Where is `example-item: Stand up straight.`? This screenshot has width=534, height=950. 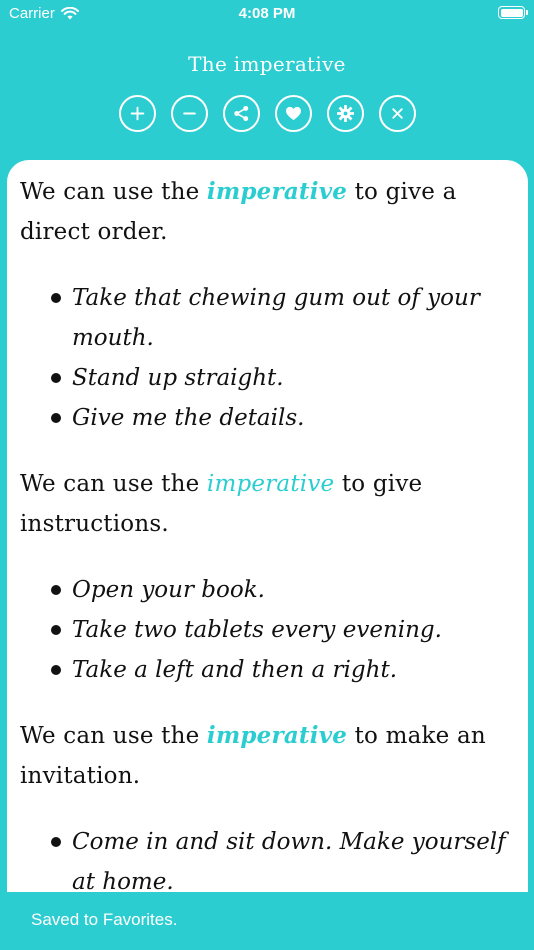 example-item: Stand up straight. is located at coordinates (283, 378).